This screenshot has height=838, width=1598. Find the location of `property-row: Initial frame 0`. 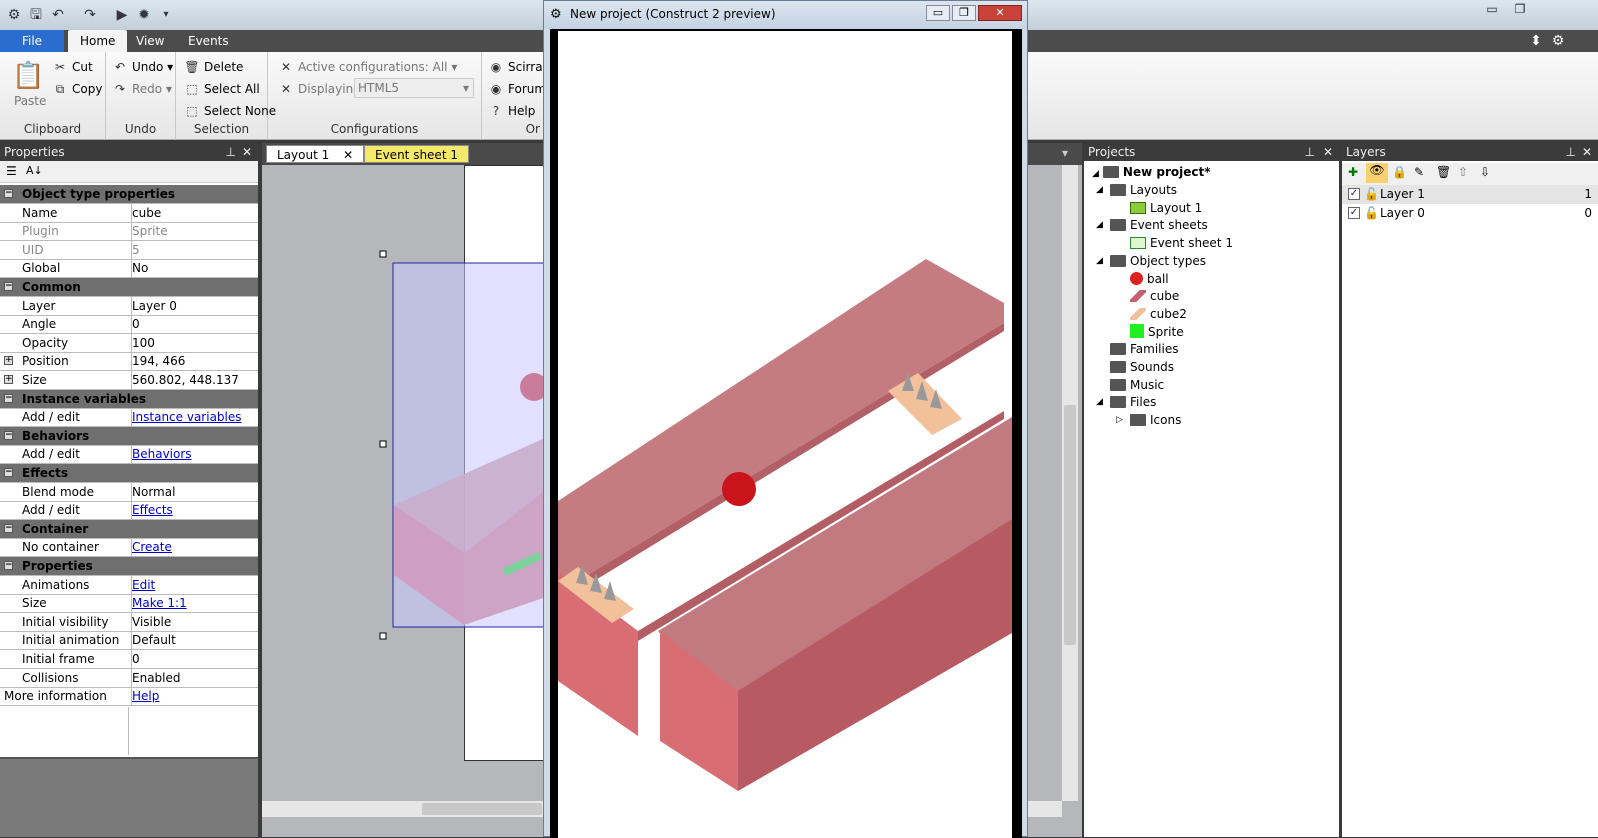

property-row: Initial frame 0 is located at coordinates (129, 659).